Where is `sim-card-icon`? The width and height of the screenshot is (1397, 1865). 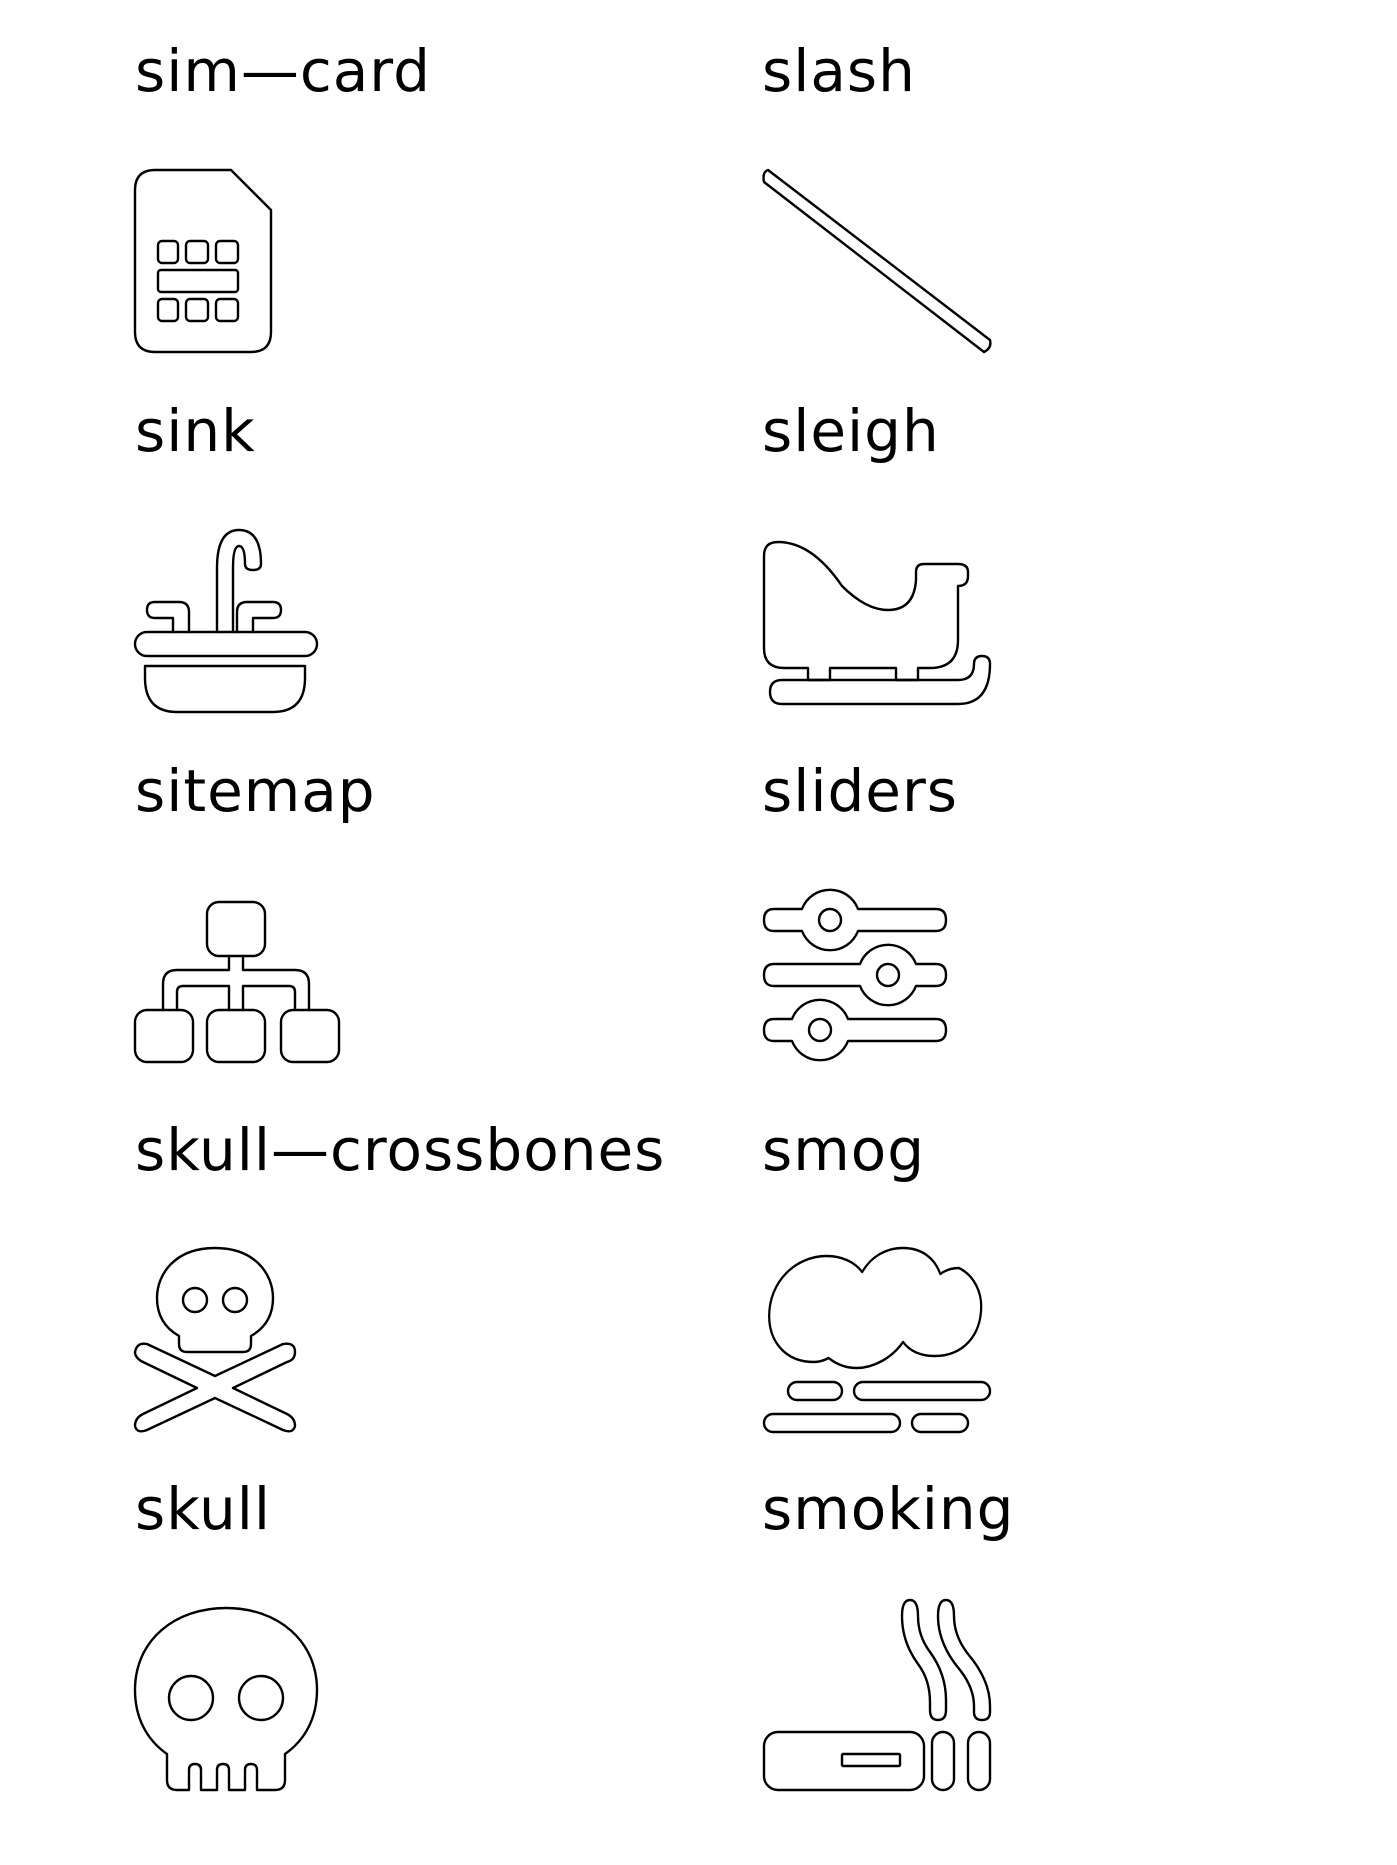 sim-card-icon is located at coordinates (203, 261).